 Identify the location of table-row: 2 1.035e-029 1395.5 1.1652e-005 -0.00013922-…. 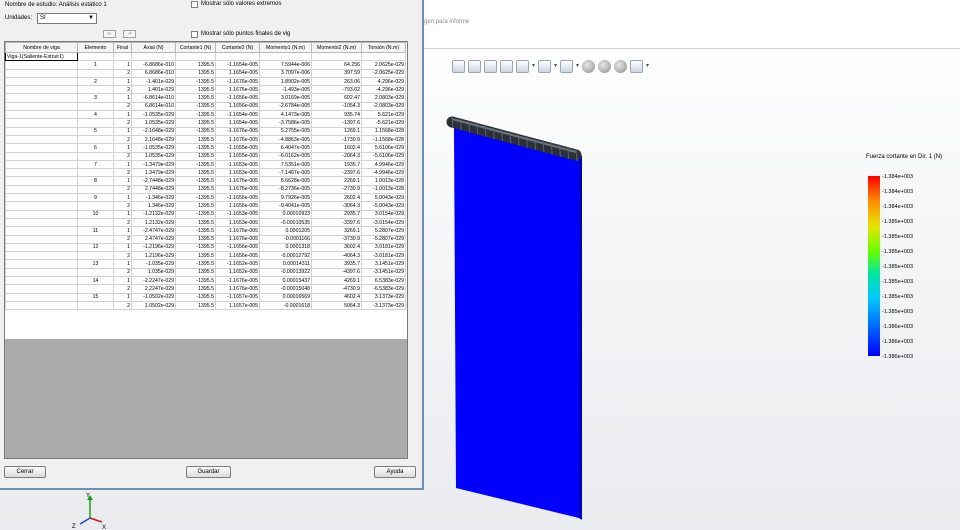
(205, 272).